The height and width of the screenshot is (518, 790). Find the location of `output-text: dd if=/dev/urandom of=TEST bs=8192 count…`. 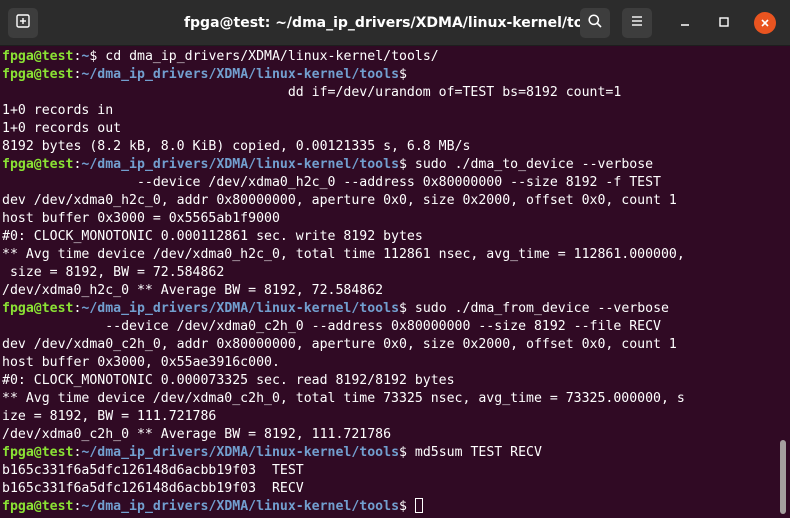

output-text: dd if=/dev/urandom of=TEST bs=8192 count… is located at coordinates (312, 92).